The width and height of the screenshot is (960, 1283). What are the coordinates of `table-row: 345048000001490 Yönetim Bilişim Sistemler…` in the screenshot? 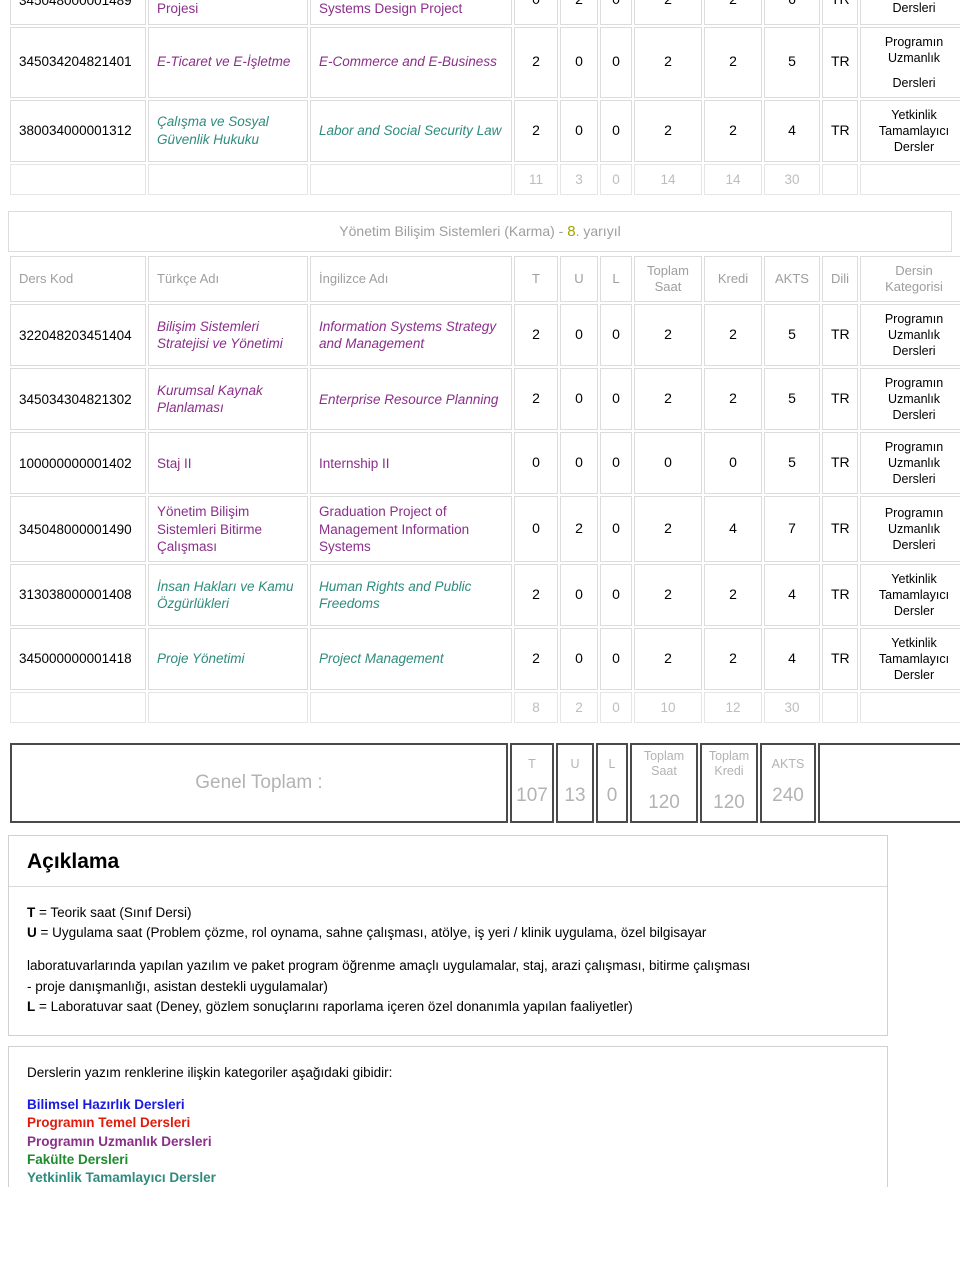 It's located at (485, 529).